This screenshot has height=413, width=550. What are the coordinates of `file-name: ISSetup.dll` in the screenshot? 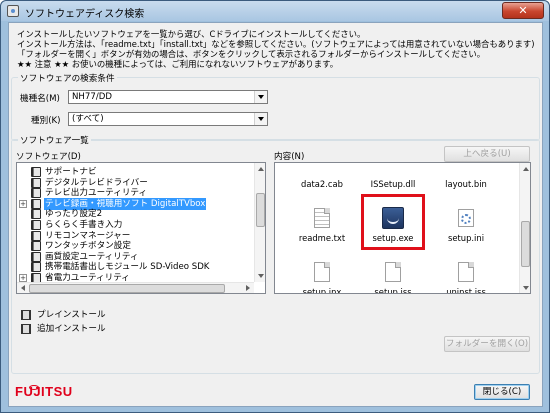 It's located at (393, 184).